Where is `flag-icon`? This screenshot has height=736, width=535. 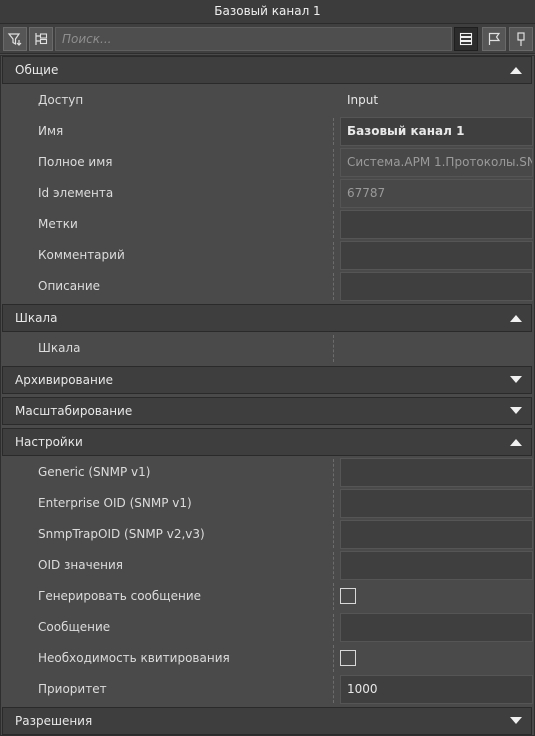
flag-icon is located at coordinates (494, 38).